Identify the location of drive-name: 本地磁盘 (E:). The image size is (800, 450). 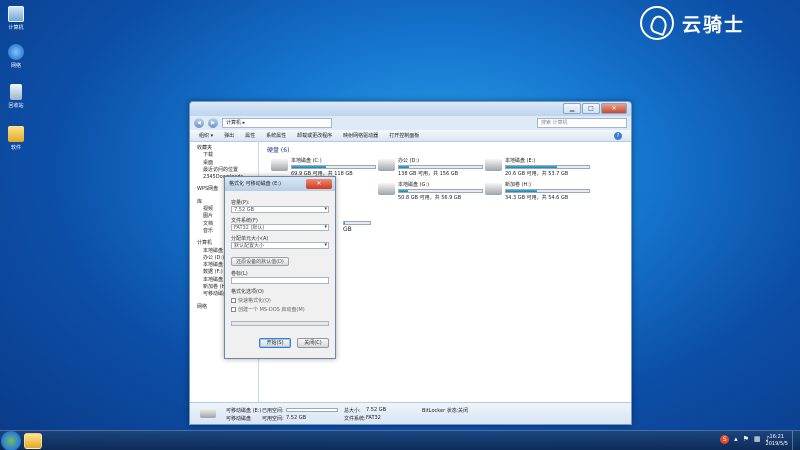
(520, 161).